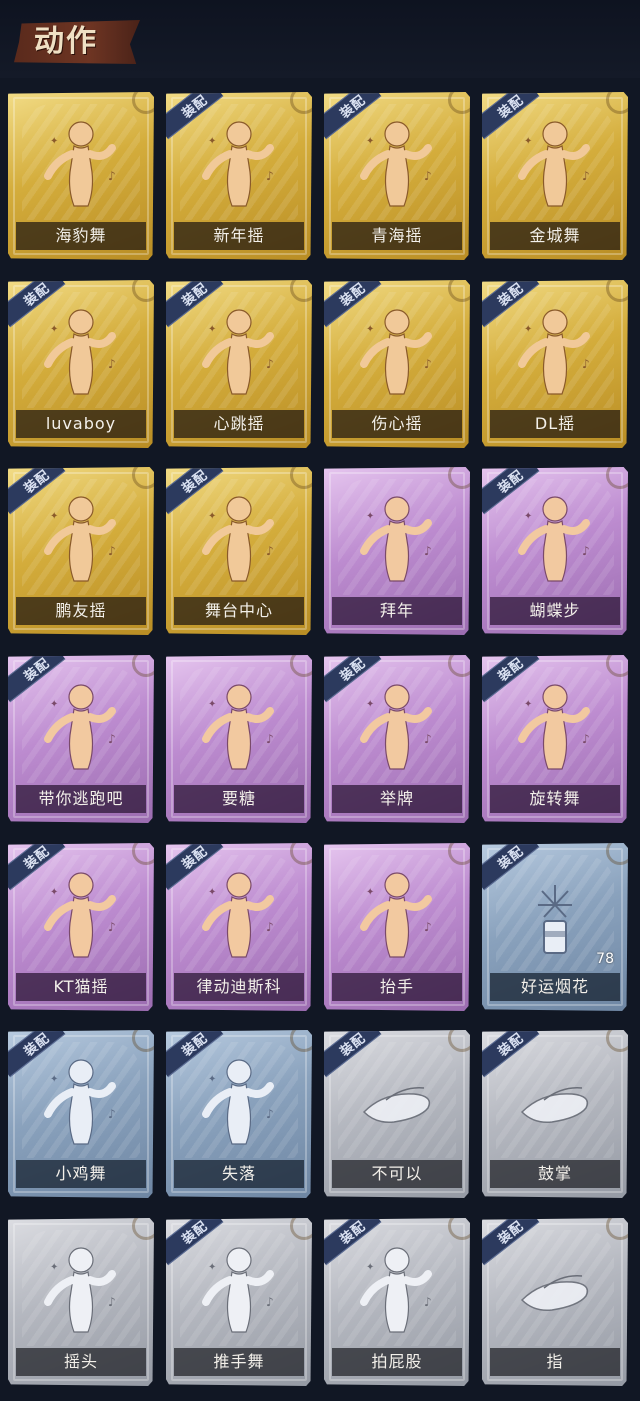 This screenshot has width=640, height=1401. I want to click on emote-label-bar: 舞台中心, so click(239, 611).